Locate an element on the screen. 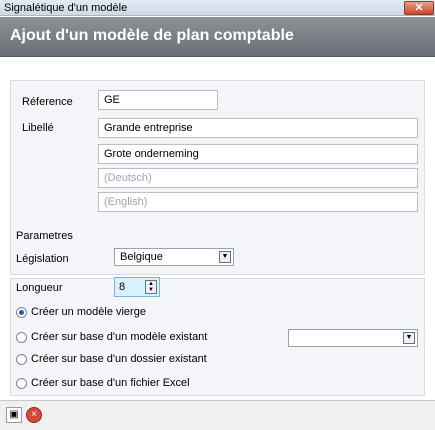 This screenshot has width=435, height=430. window-title: Signalétique d'un modèle is located at coordinates (66, 8).